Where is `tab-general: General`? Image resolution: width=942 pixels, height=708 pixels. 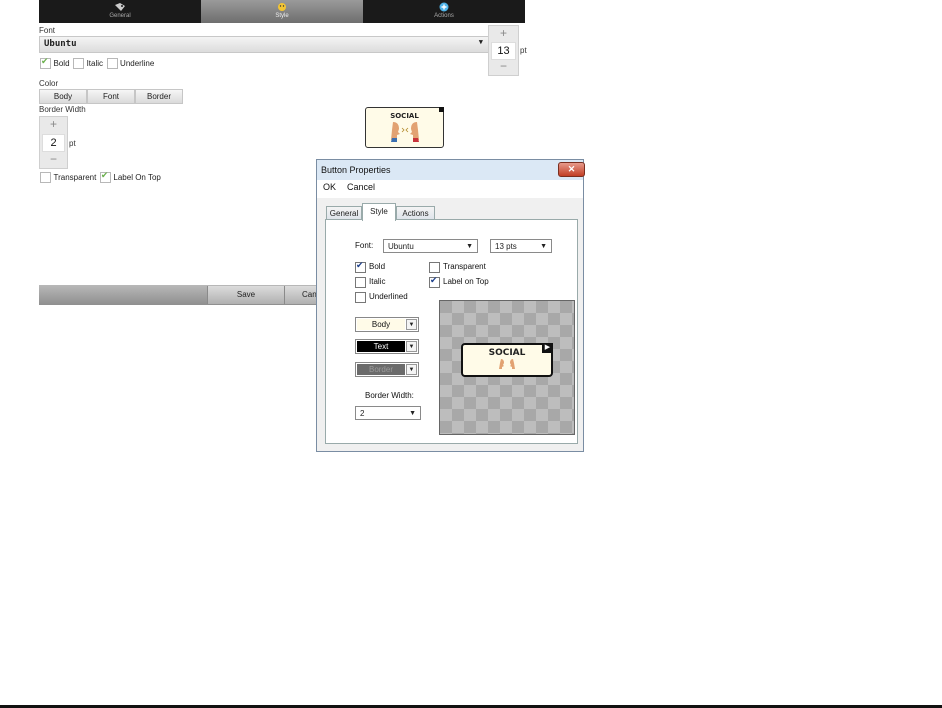
tab-general: General is located at coordinates (120, 11).